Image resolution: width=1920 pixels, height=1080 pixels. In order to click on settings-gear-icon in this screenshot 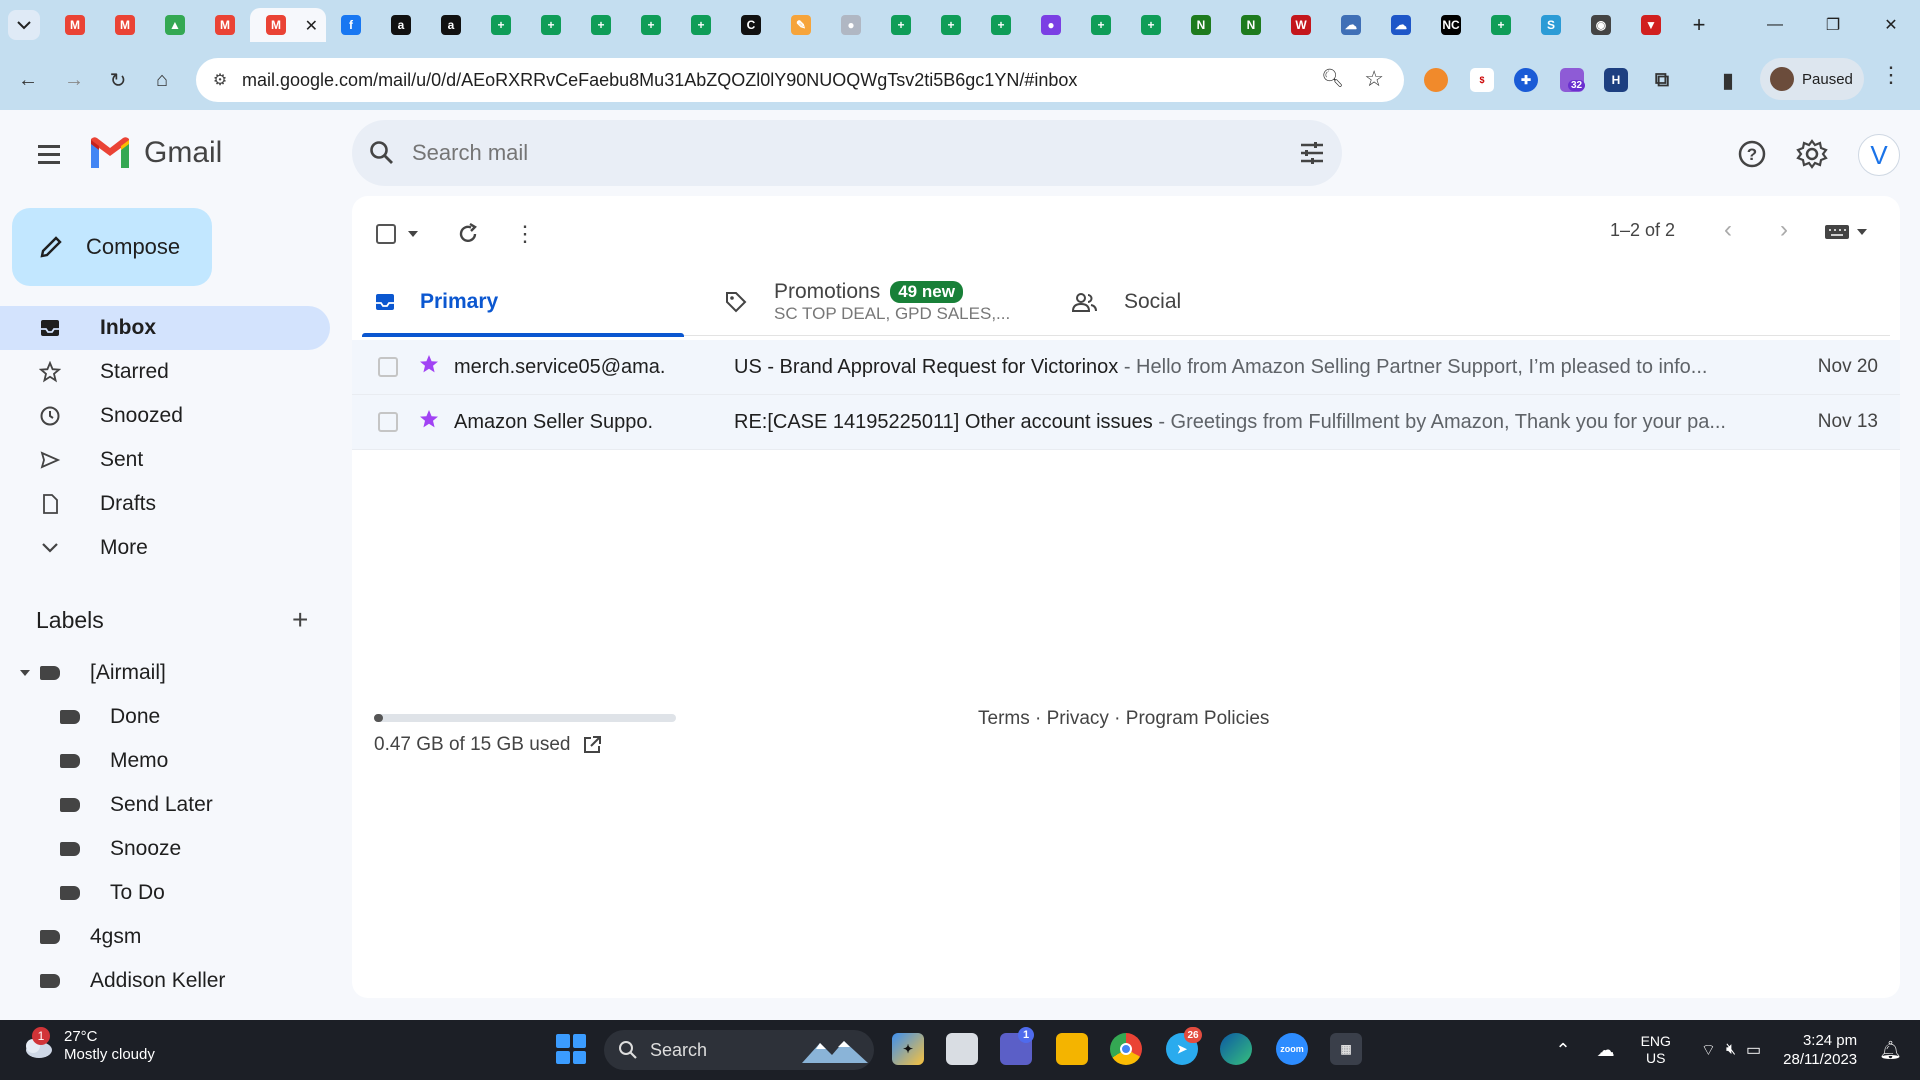, I will do `click(1812, 154)`.